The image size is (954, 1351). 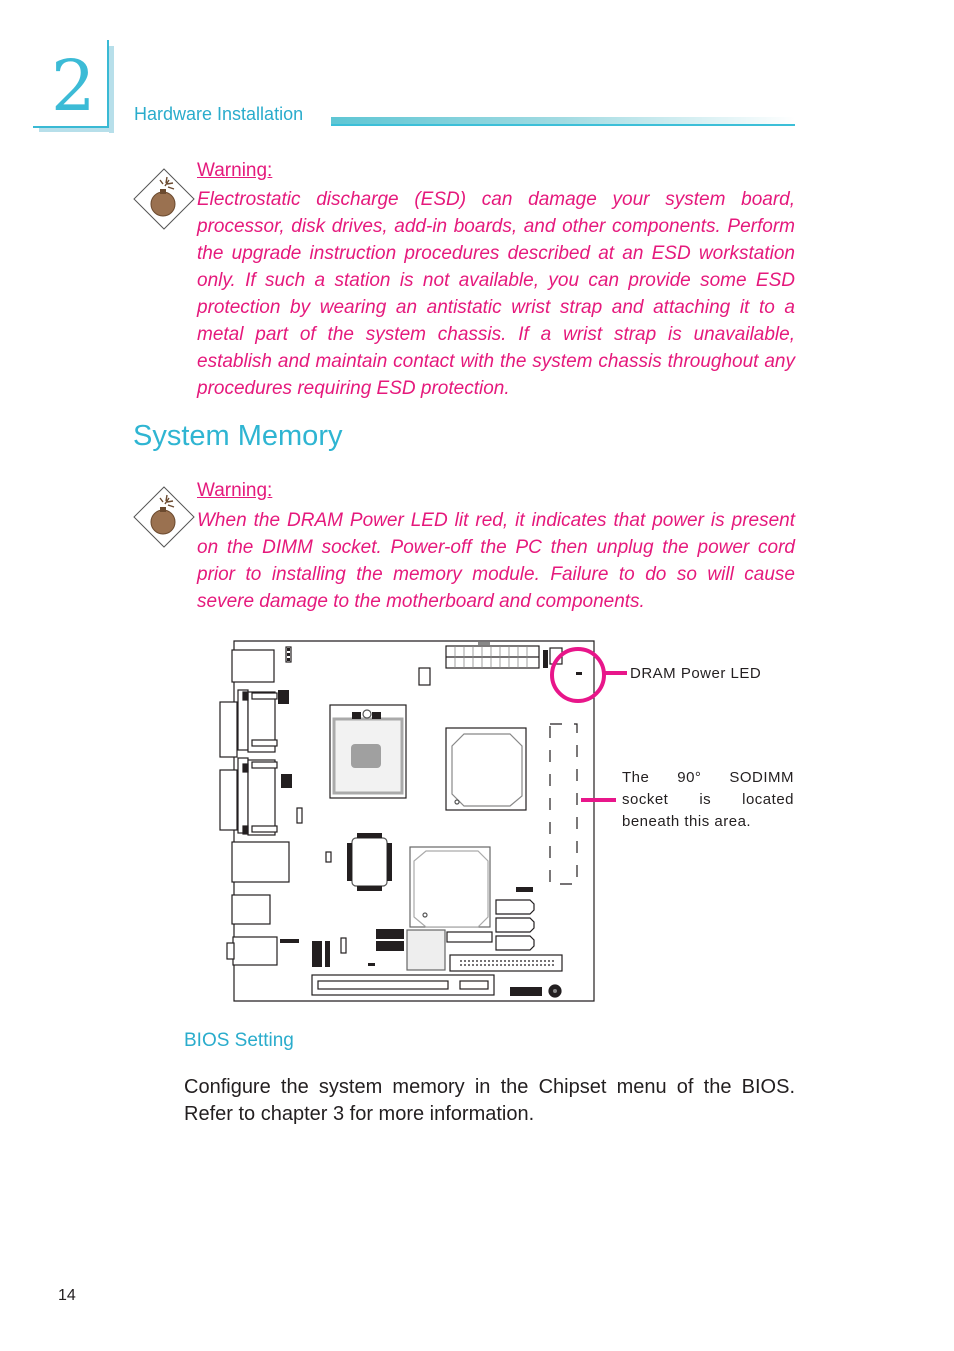 What do you see at coordinates (426, 950) in the screenshot?
I see `super-io-chip` at bounding box center [426, 950].